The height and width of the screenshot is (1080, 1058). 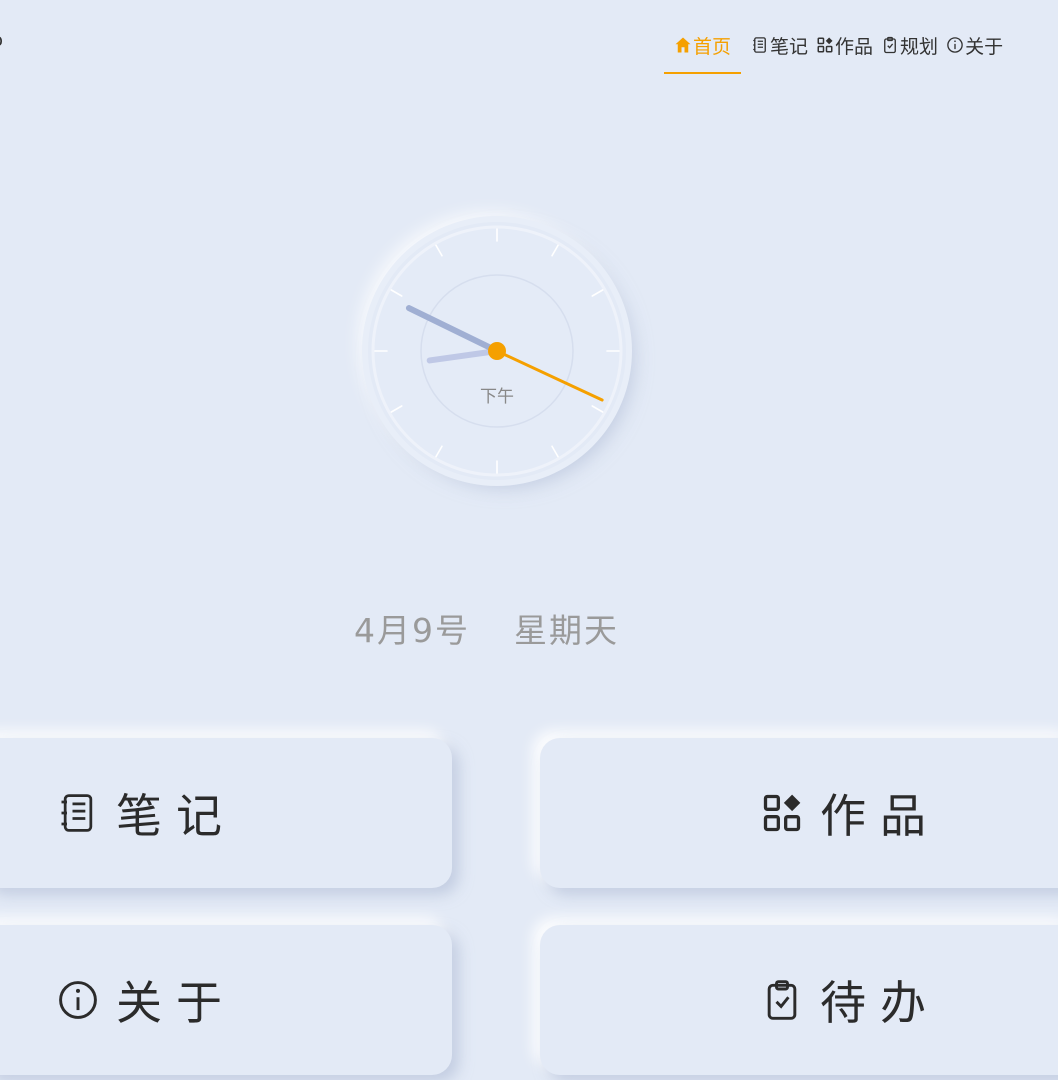 I want to click on analog-clock: 下午, so click(x=497, y=351).